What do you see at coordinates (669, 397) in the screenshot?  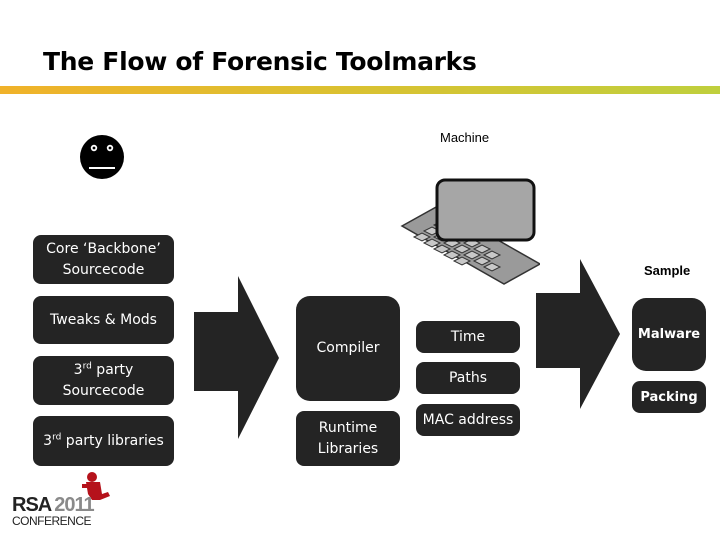 I see `packing-box: Packing` at bounding box center [669, 397].